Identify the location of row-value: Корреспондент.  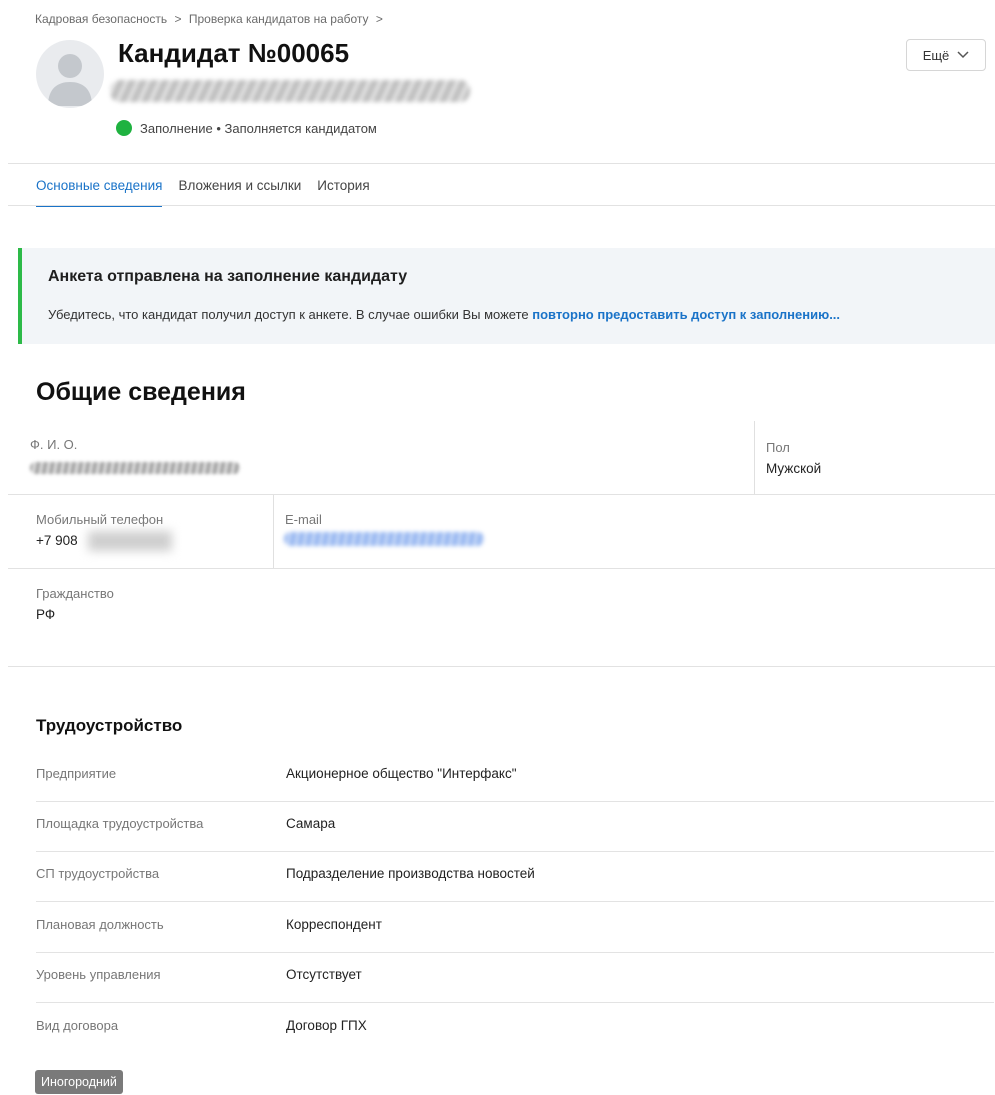
(334, 924).